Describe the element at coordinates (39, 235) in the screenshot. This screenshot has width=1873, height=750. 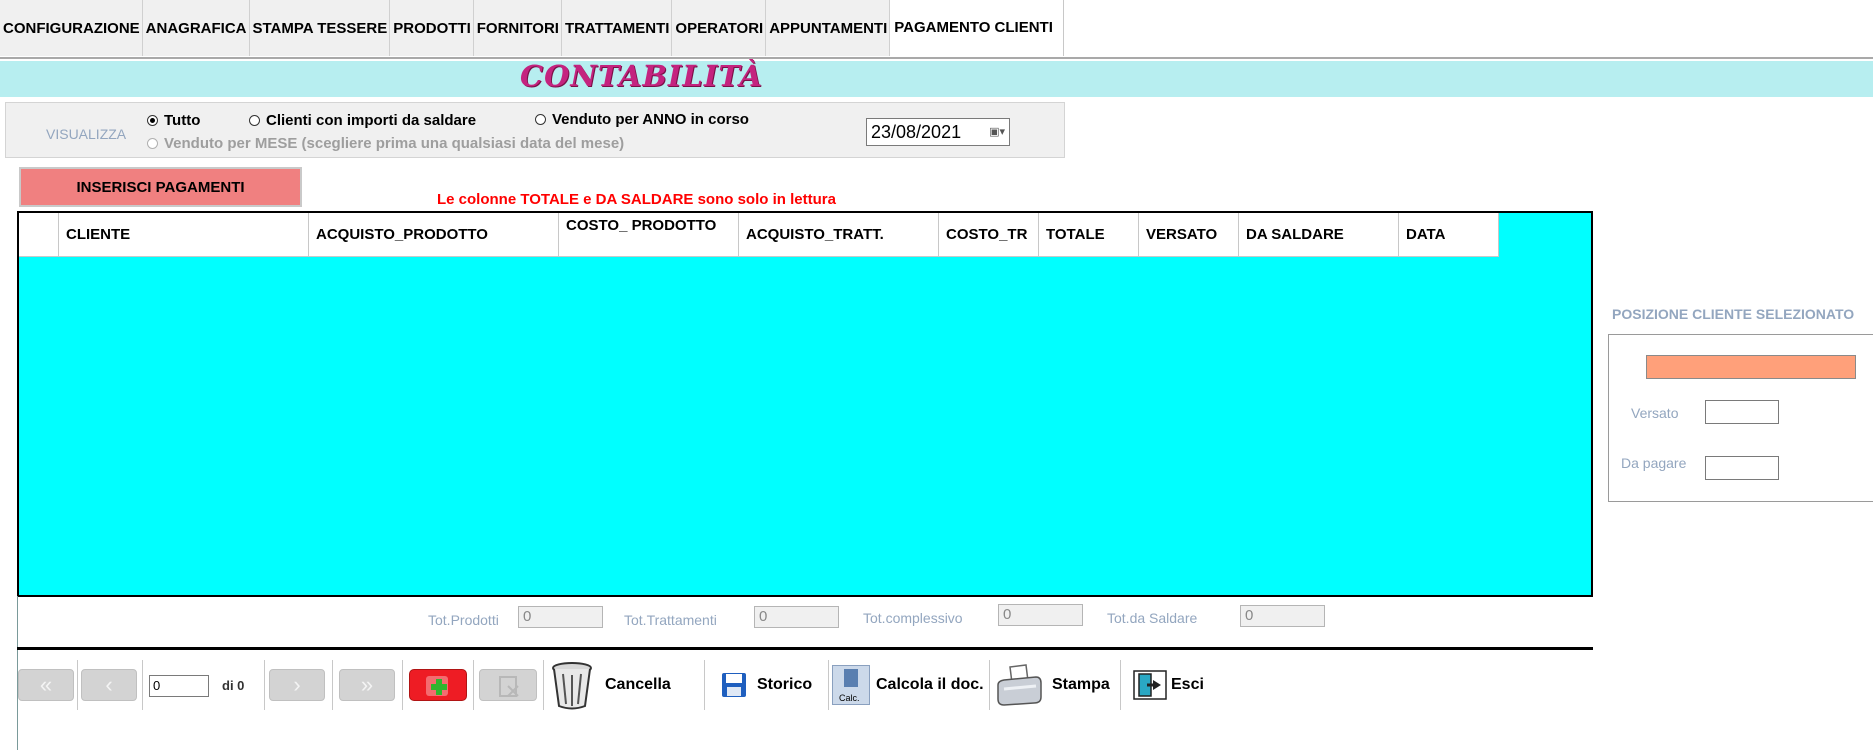
I see `row-selector-header` at that location.